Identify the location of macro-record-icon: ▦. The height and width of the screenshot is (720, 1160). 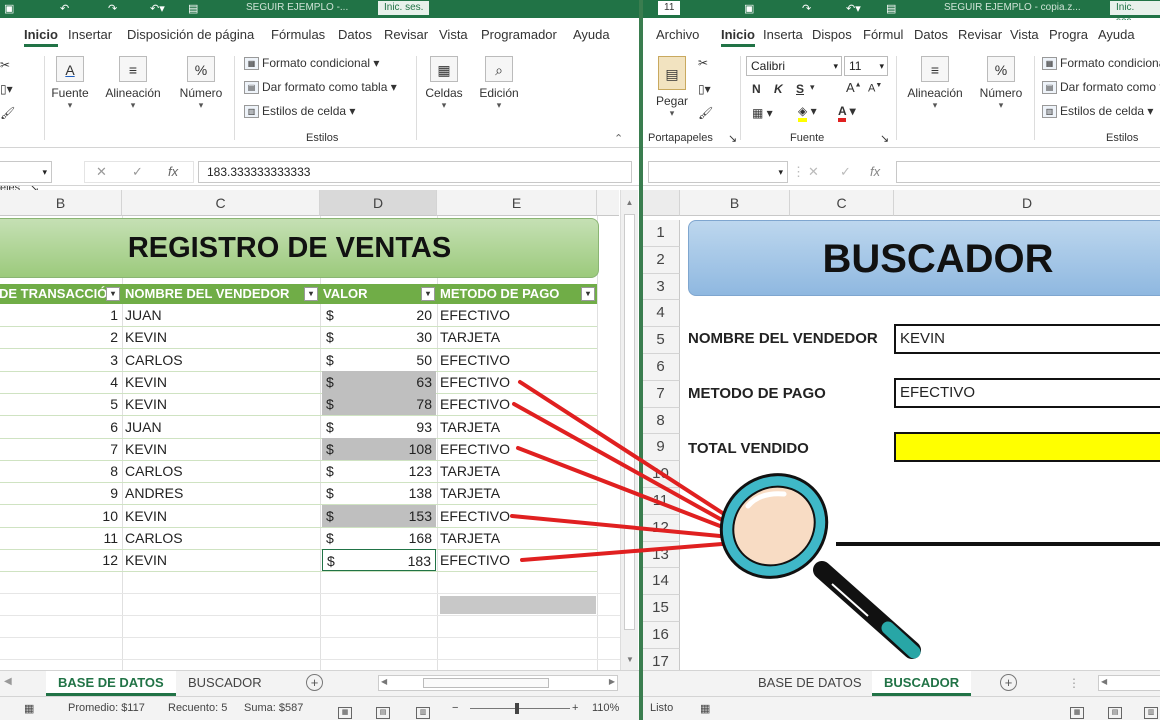
(29, 708).